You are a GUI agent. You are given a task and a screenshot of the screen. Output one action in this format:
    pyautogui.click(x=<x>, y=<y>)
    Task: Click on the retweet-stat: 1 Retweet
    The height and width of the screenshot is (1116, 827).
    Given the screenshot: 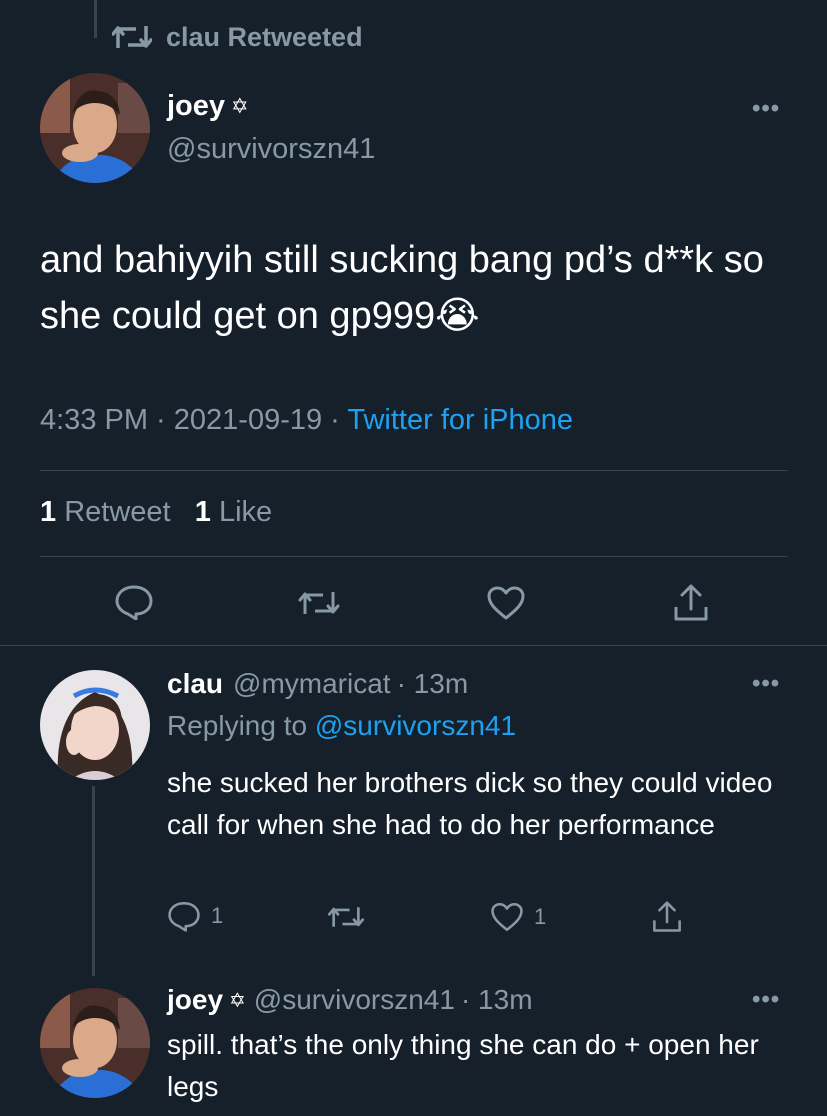 What is the action you would take?
    pyautogui.click(x=105, y=512)
    